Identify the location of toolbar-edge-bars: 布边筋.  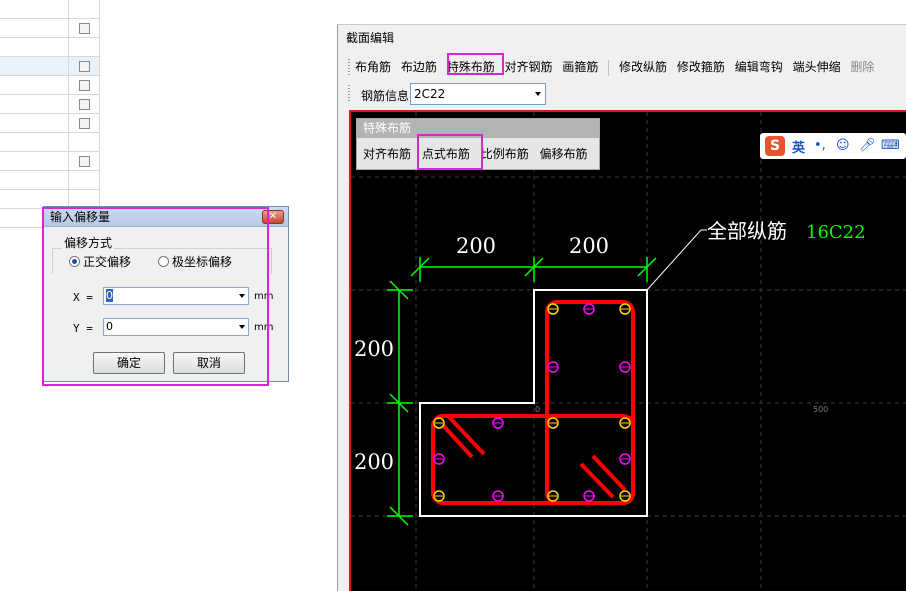
(419, 67).